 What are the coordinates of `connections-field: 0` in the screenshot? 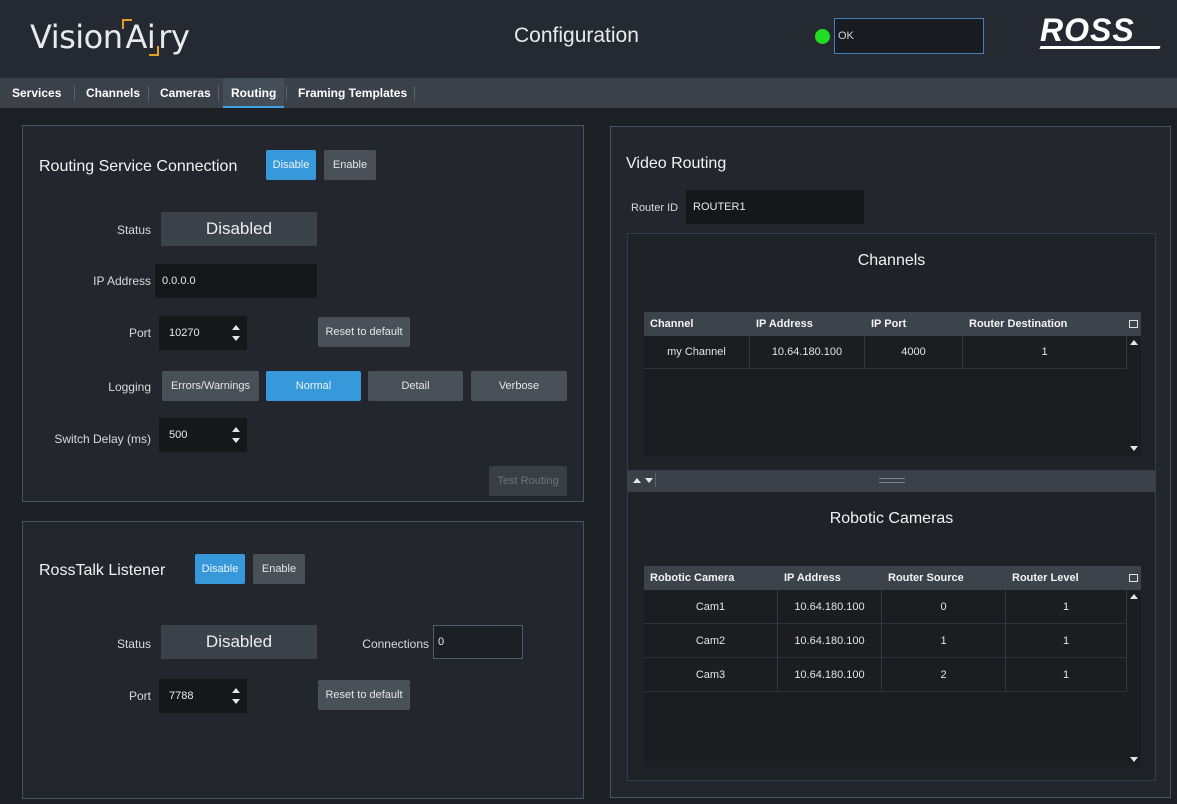 It's located at (478, 642).